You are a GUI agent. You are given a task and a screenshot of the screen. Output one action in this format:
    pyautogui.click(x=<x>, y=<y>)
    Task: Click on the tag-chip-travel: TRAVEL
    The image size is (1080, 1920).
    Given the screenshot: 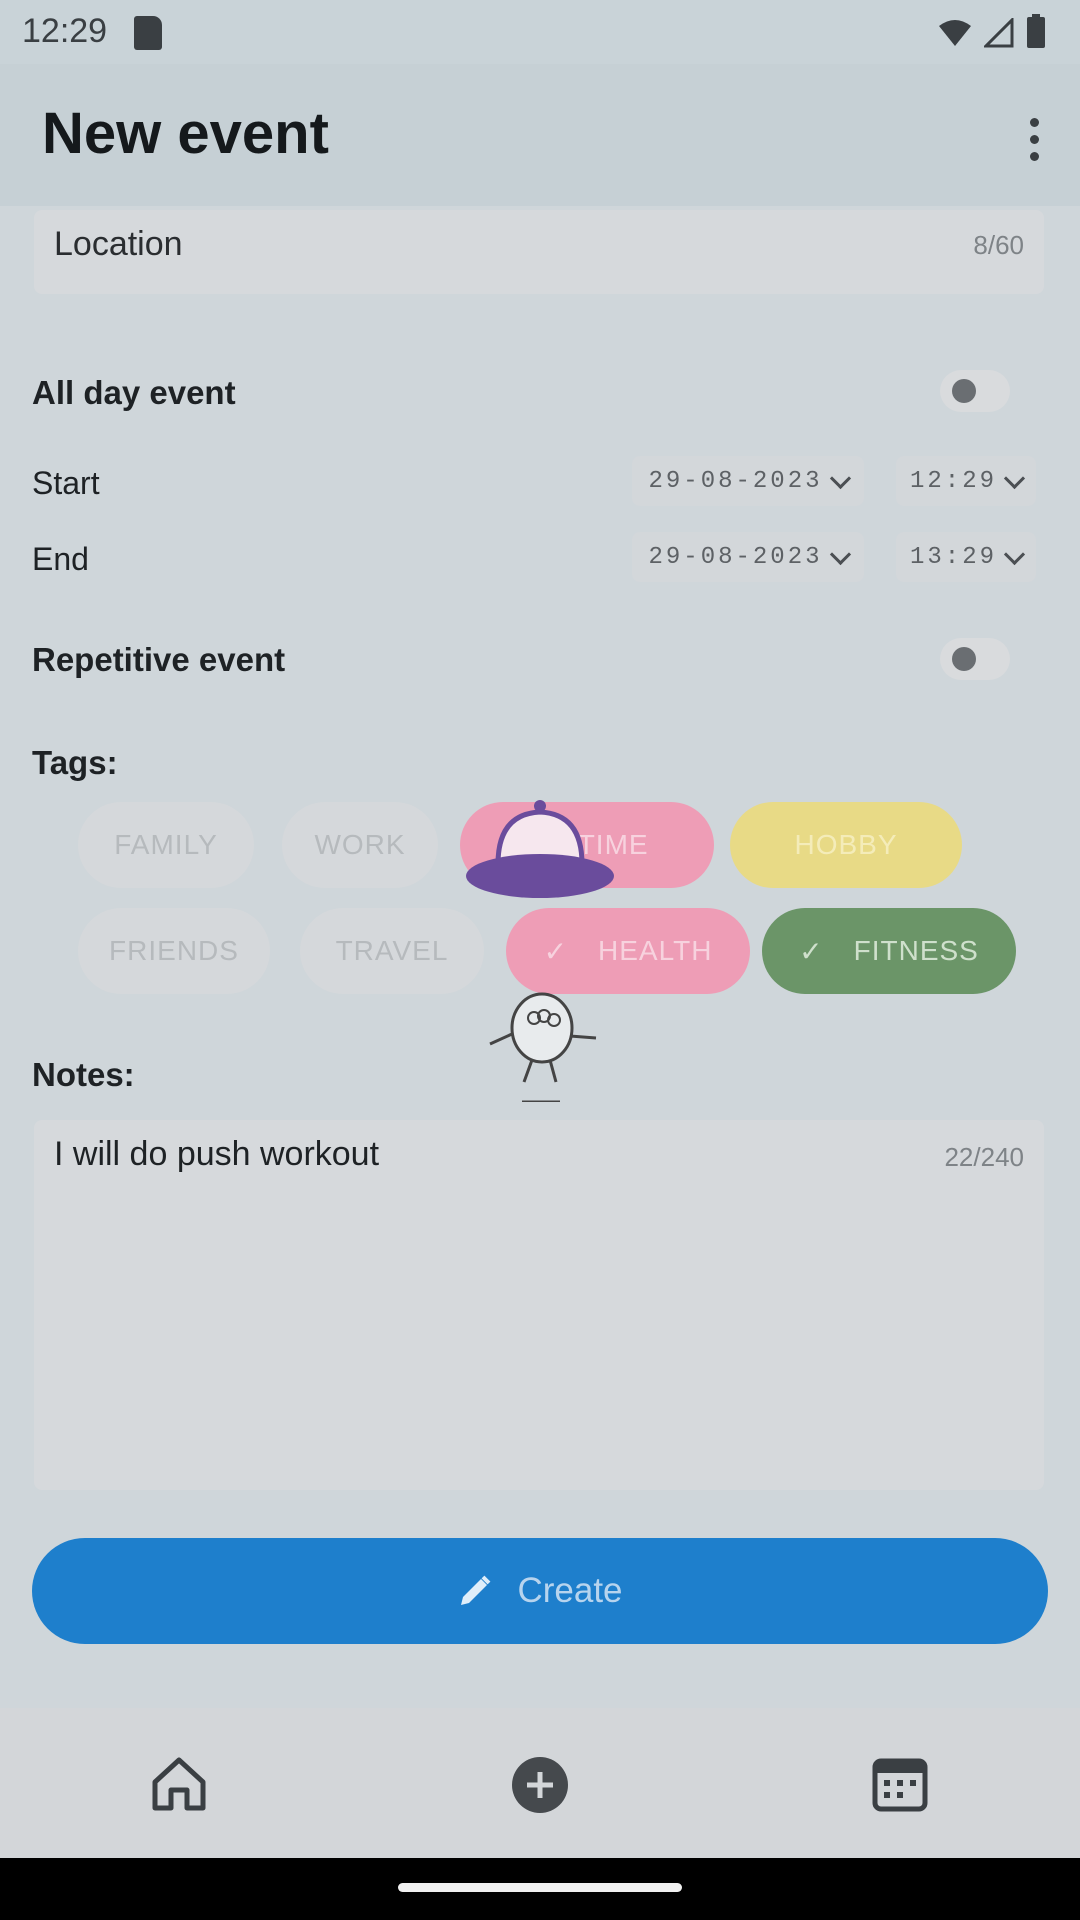 What is the action you would take?
    pyautogui.click(x=392, y=951)
    